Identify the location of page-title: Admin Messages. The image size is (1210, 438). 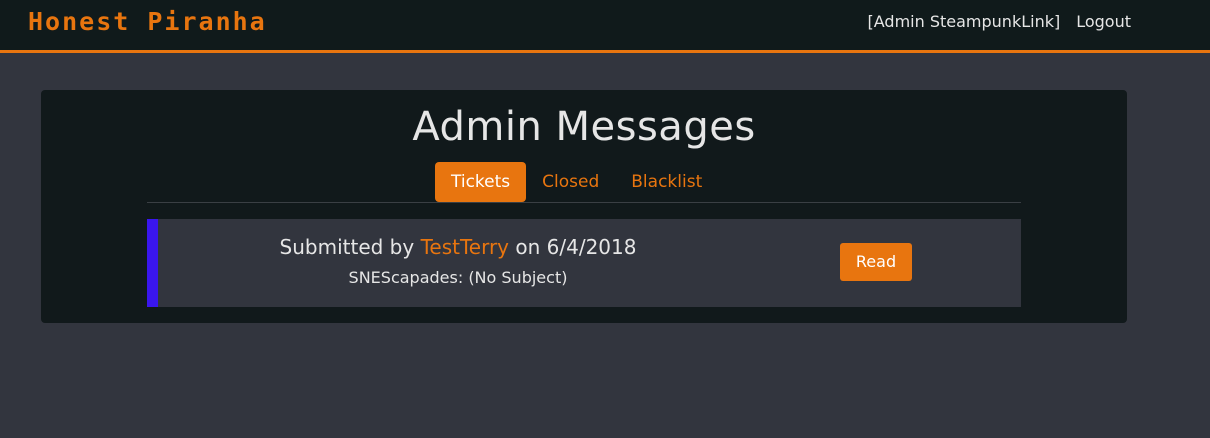
(584, 127).